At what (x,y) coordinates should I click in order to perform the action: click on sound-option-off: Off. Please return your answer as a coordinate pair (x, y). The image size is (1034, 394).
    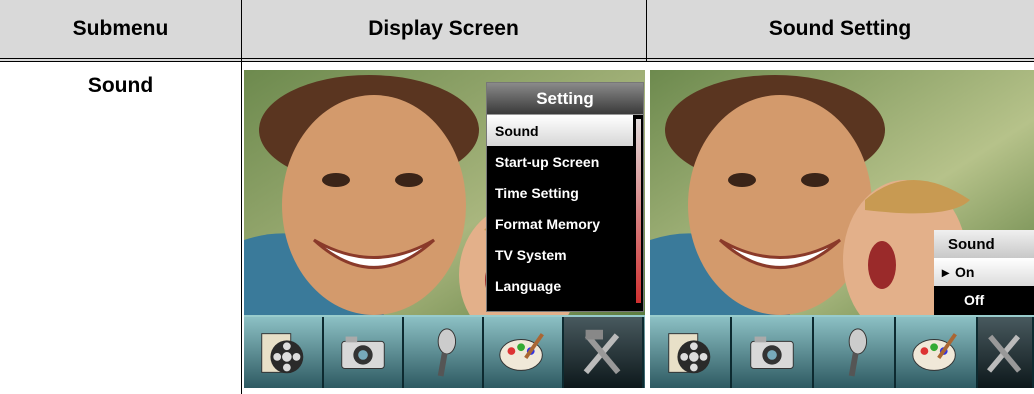
    Looking at the image, I should click on (984, 300).